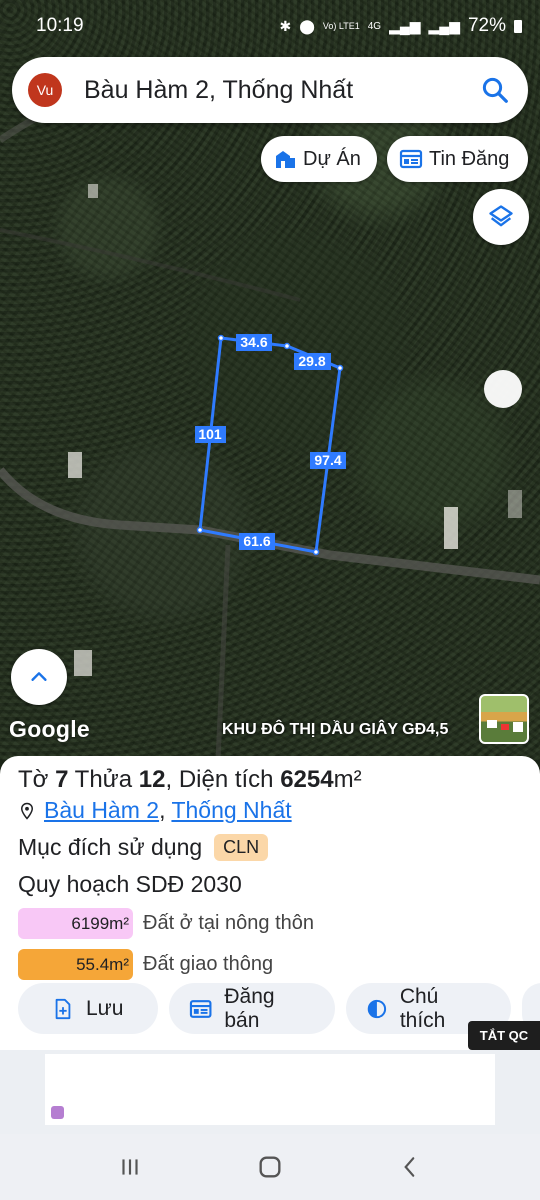 The width and height of the screenshot is (540, 1200). Describe the element at coordinates (285, 159) in the screenshot. I see `building-icon` at that location.